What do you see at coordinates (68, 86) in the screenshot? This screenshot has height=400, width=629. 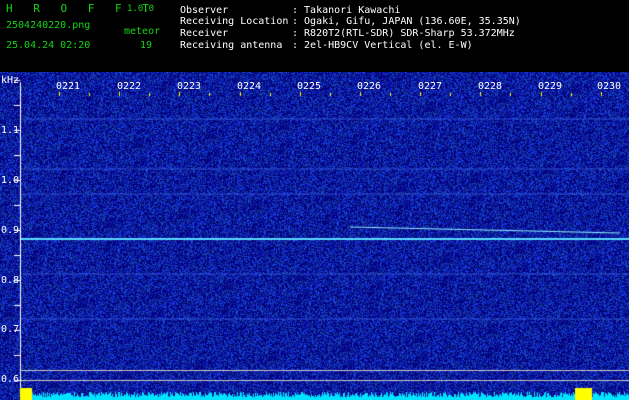 I see `time-tick-label: 0221` at bounding box center [68, 86].